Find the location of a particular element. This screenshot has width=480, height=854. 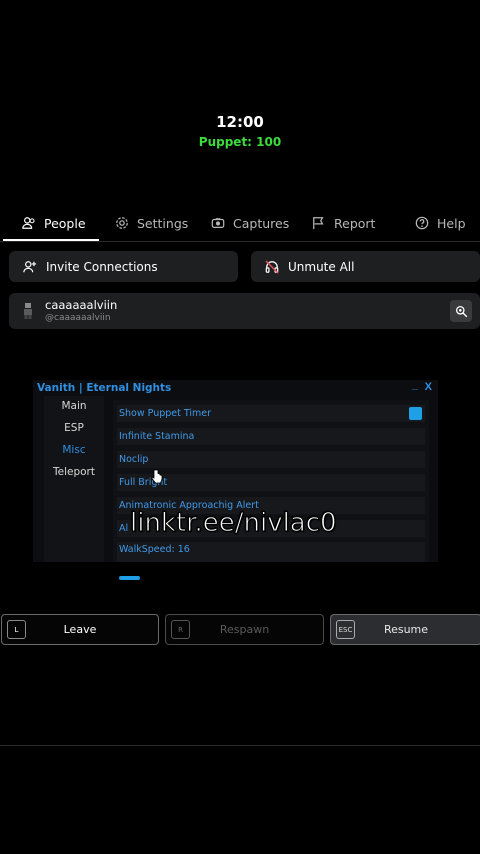

invite-connections-button: Invite Connections is located at coordinates (123, 266).